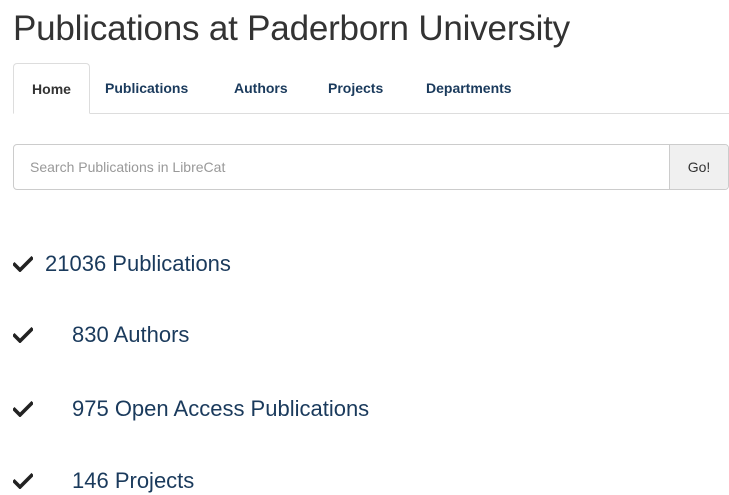 The height and width of the screenshot is (495, 729). What do you see at coordinates (133, 480) in the screenshot?
I see `stat-projects-link: 146 Projects` at bounding box center [133, 480].